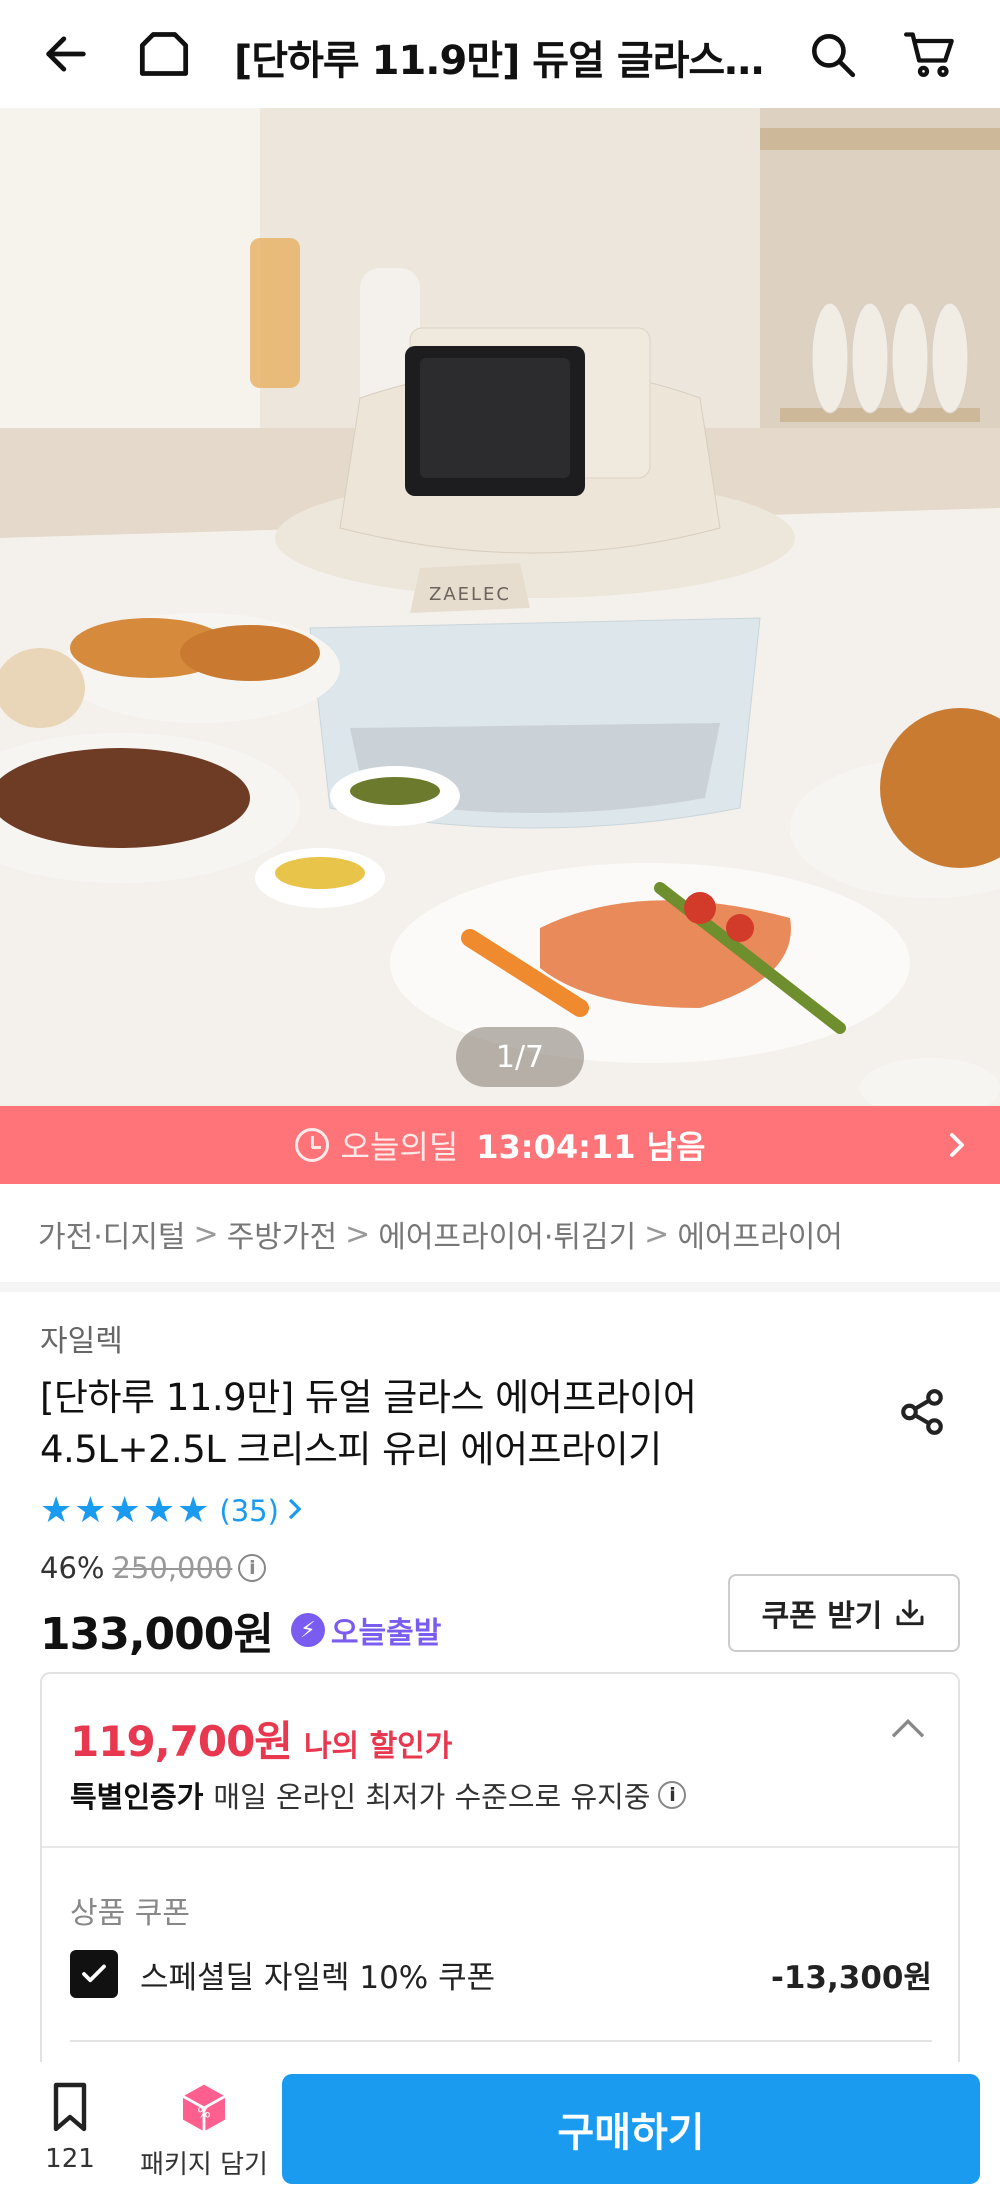 This screenshot has width=1000, height=2197. I want to click on search-icon, so click(832, 54).